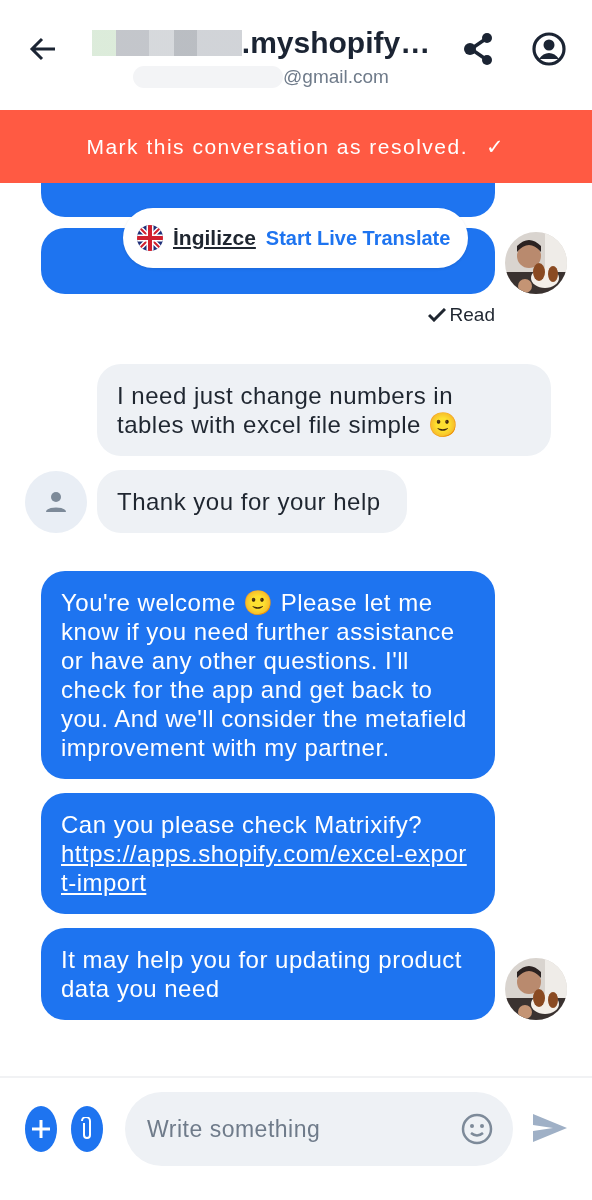 This screenshot has width=592, height=1200. I want to click on emoji-icon, so click(477, 1129).